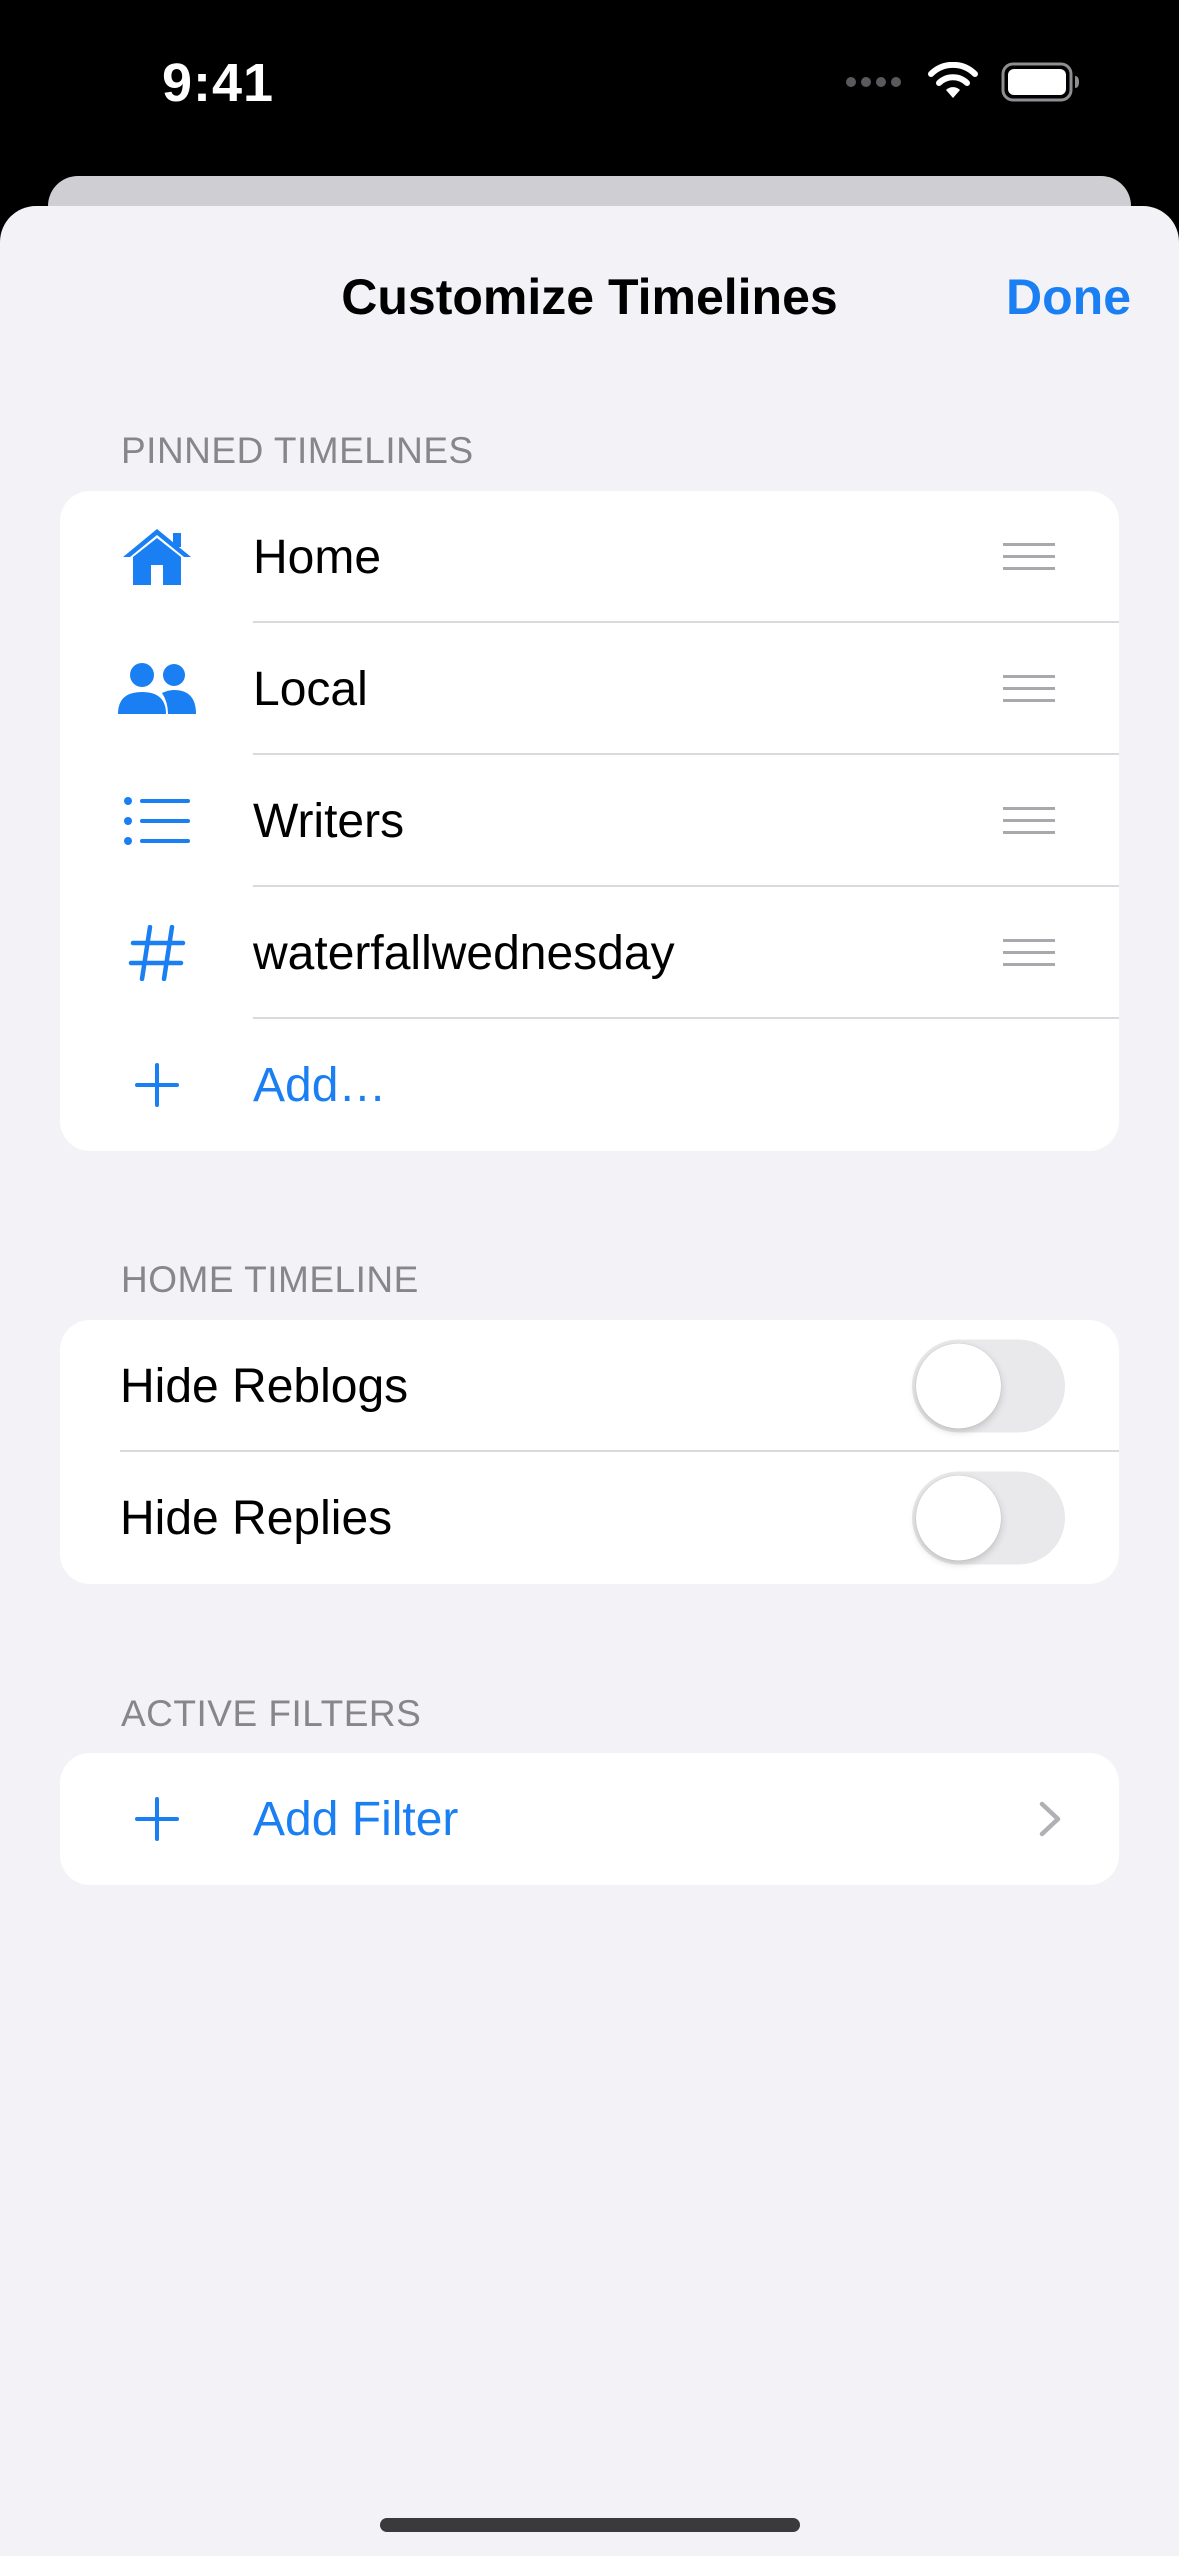 The height and width of the screenshot is (2556, 1179). What do you see at coordinates (1040, 82) in the screenshot?
I see `battery-icon` at bounding box center [1040, 82].